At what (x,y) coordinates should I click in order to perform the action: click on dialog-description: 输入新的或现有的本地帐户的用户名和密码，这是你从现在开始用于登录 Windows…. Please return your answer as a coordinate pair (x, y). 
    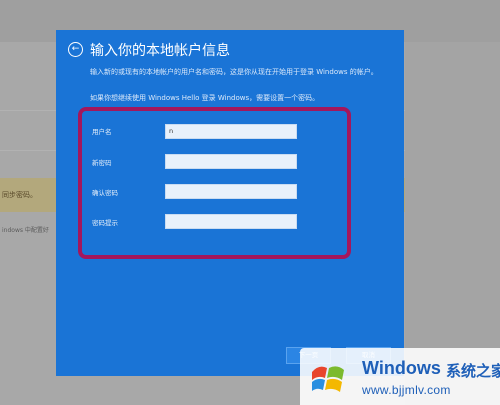
    Looking at the image, I should click on (234, 72).